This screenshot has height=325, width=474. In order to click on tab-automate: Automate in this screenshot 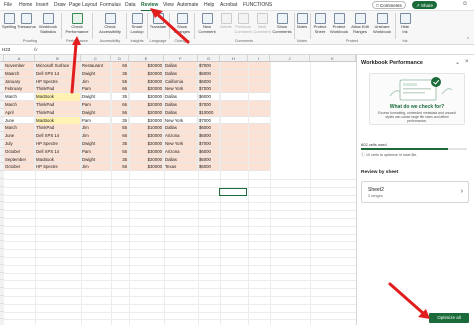, I will do `click(187, 5)`.